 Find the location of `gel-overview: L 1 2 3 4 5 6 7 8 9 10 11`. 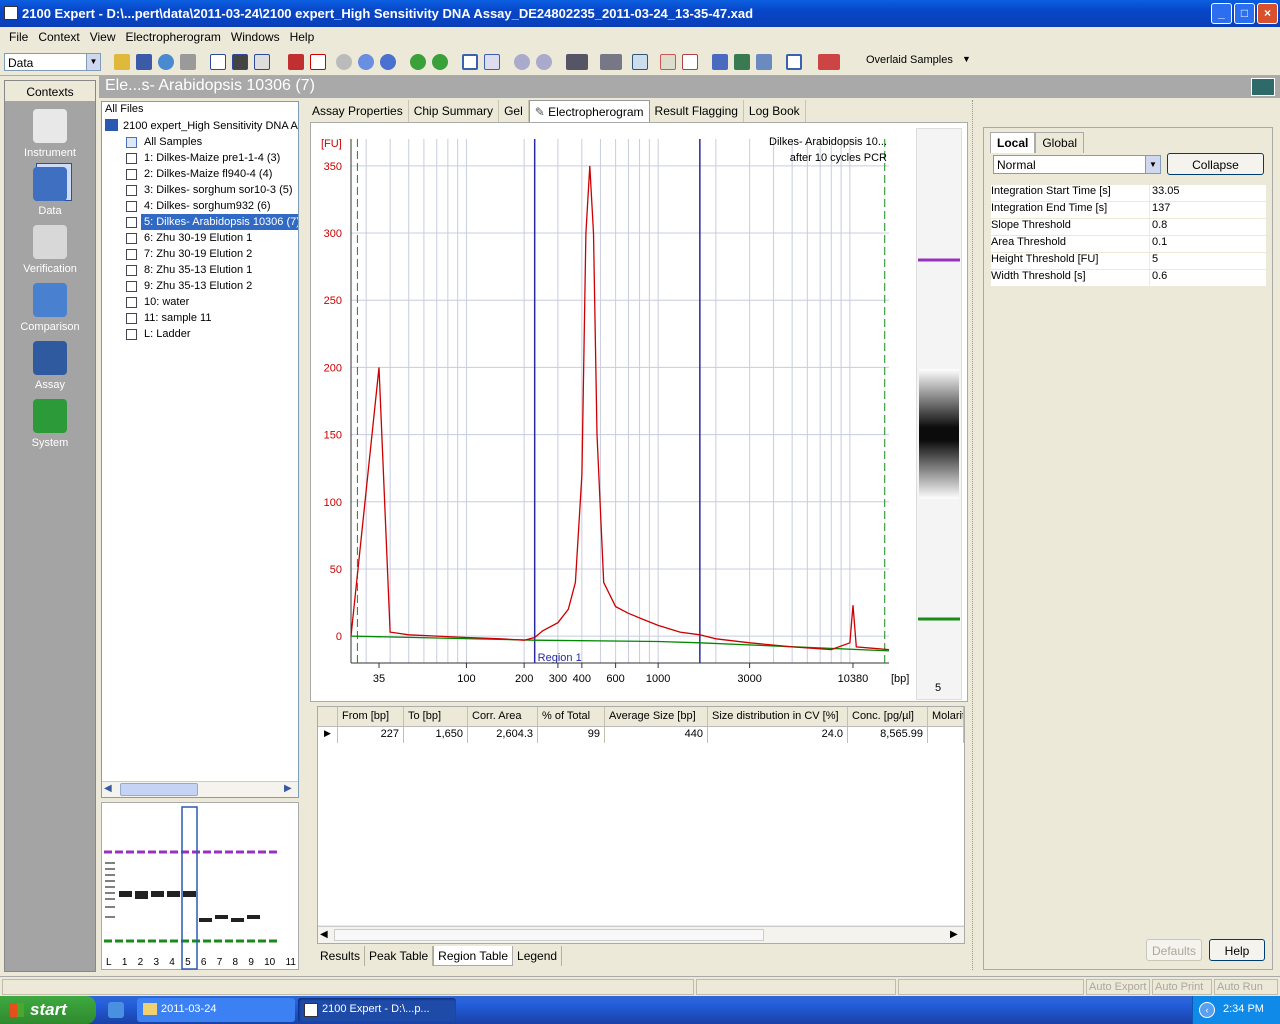

gel-overview: L 1 2 3 4 5 6 7 8 9 10 11 is located at coordinates (200, 886).